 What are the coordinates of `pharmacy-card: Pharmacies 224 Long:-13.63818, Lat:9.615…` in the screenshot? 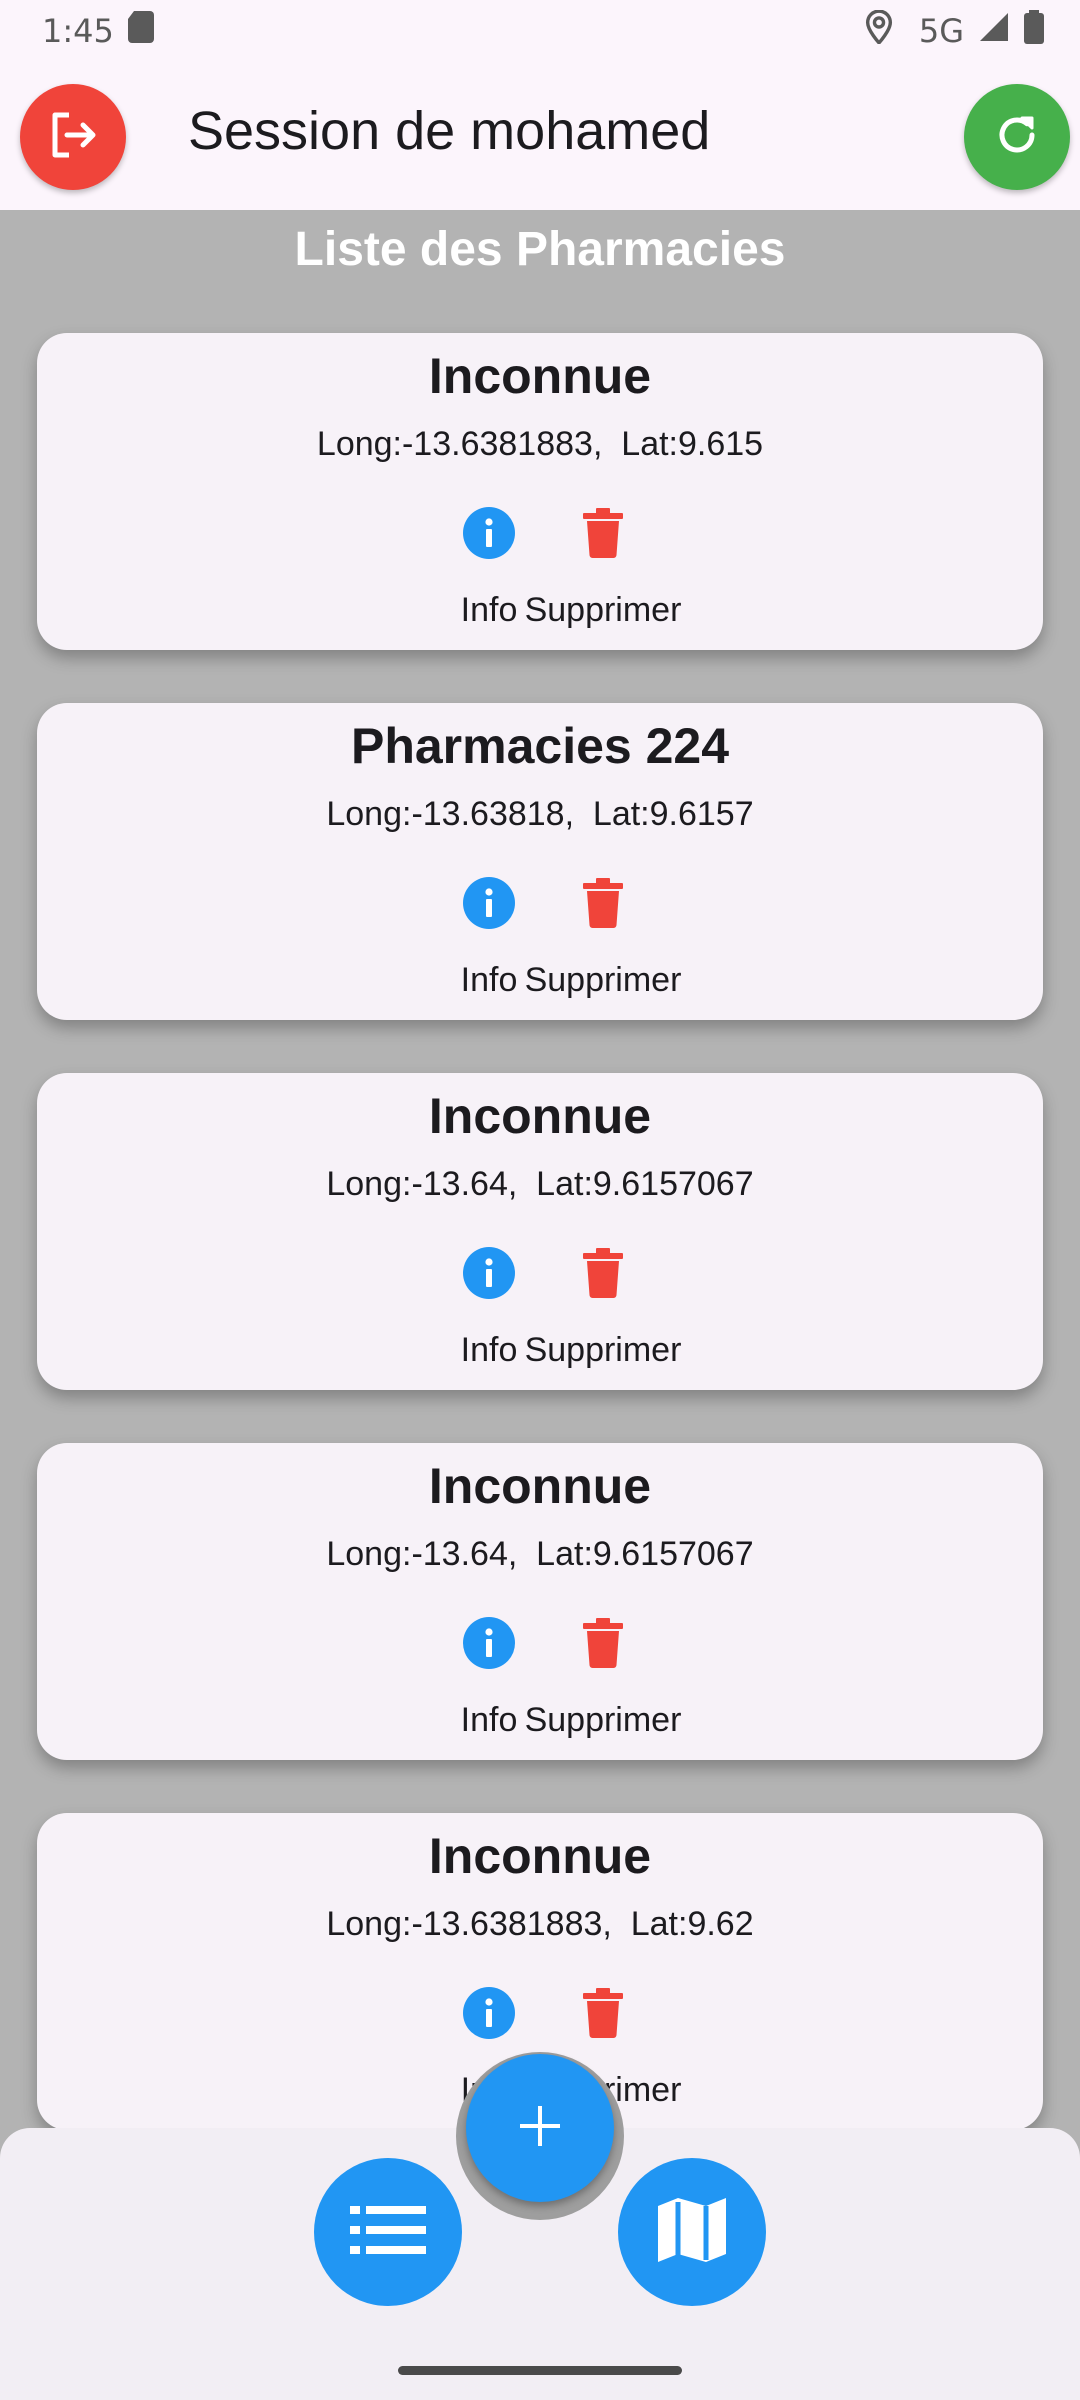 It's located at (540, 861).